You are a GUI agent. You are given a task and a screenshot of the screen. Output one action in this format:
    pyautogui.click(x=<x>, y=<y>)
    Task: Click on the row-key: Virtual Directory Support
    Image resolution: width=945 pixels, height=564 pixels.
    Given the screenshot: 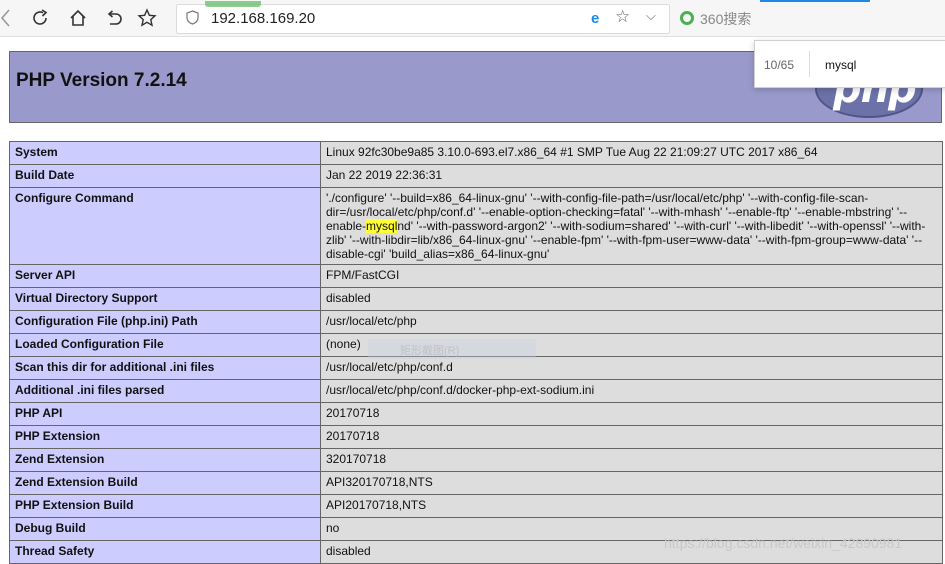 What is the action you would take?
    pyautogui.click(x=165, y=299)
    